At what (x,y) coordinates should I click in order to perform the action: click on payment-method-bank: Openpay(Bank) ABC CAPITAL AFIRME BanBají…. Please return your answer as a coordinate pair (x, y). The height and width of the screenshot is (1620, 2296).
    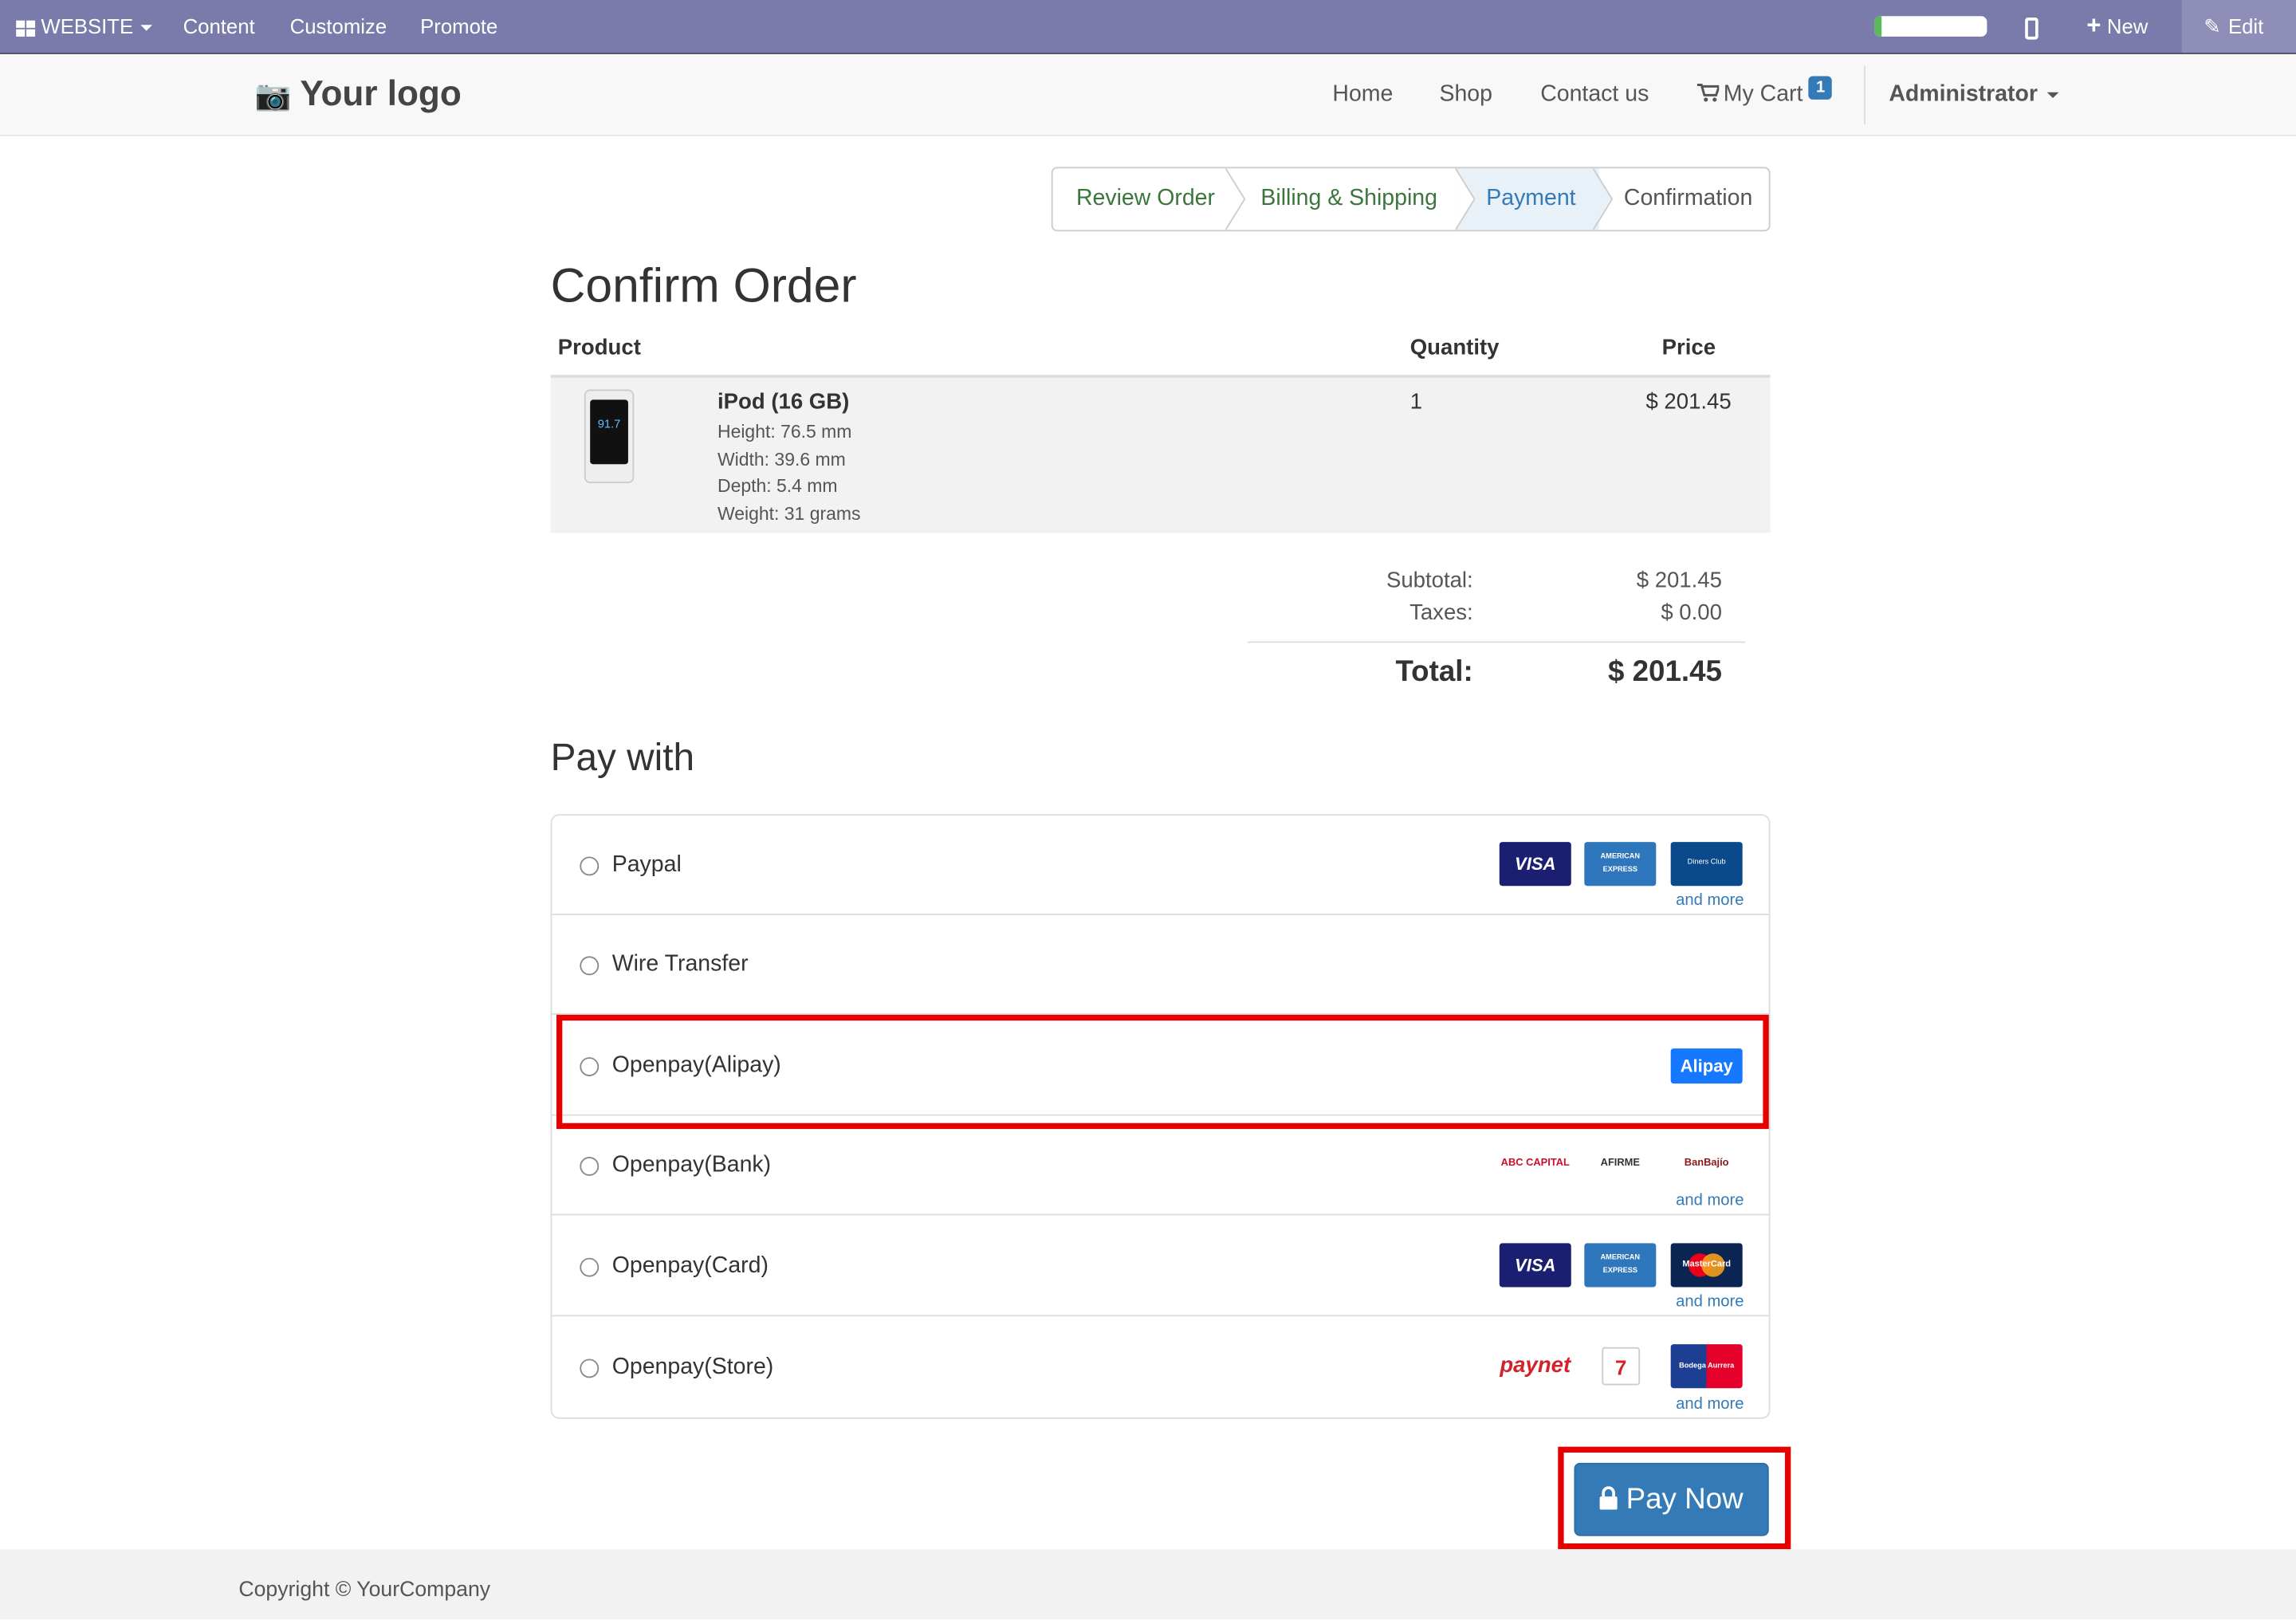
    Looking at the image, I should click on (1160, 1166).